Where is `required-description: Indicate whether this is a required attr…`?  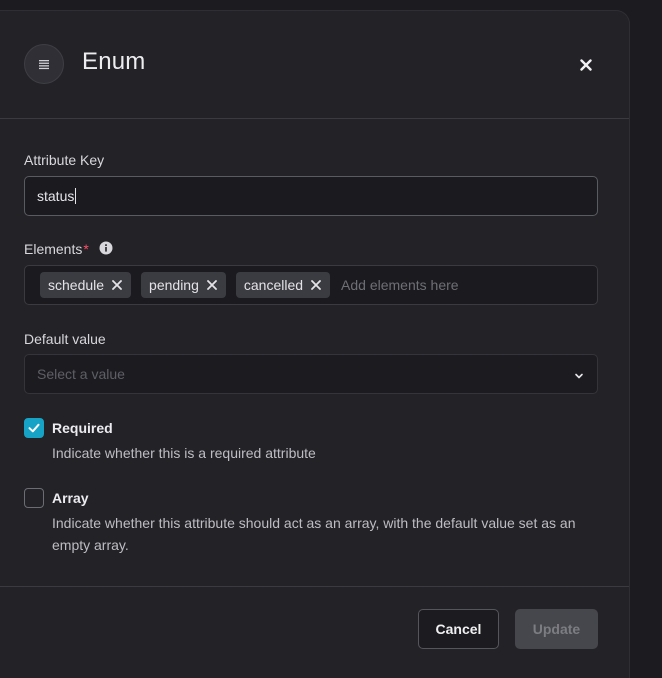
required-description: Indicate whether this is a required attr… is located at coordinates (184, 453).